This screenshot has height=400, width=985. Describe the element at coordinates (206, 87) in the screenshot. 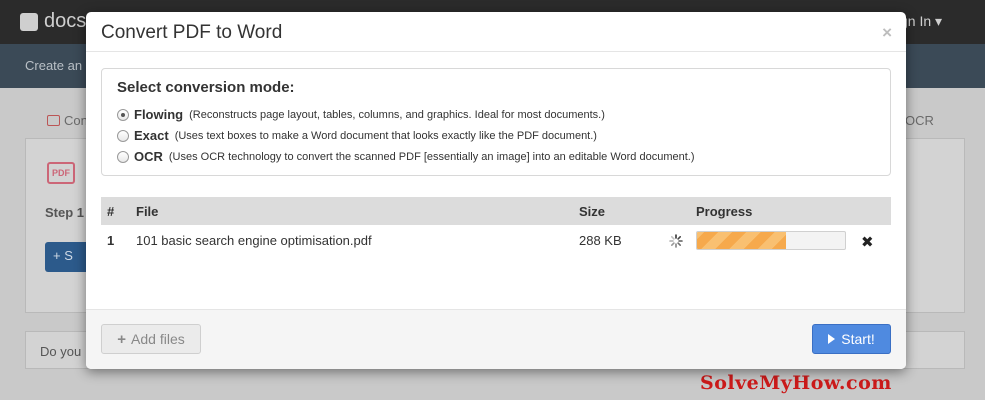

I see `mode-heading: Select conversion mode:` at that location.